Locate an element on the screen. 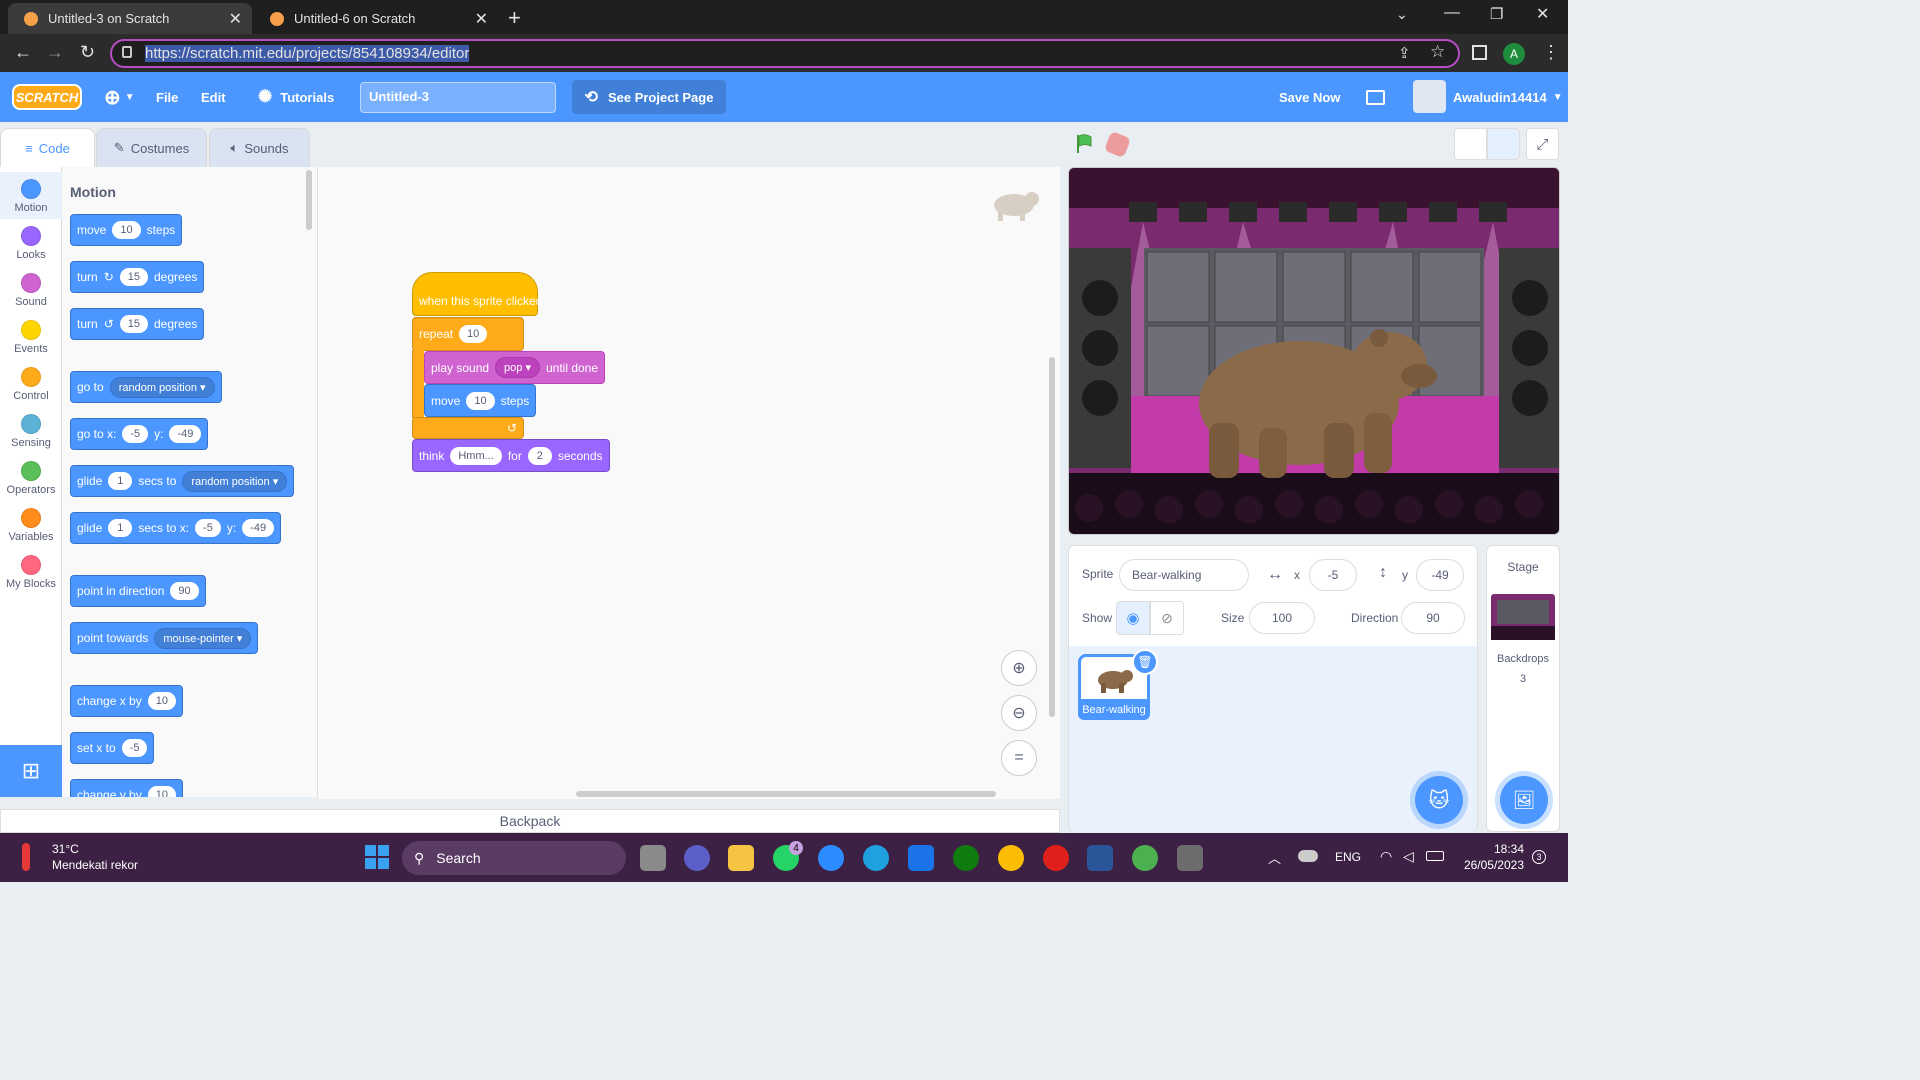 The height and width of the screenshot is (1080, 1920). sprite-name-input: Bear-walking is located at coordinates (1184, 575).